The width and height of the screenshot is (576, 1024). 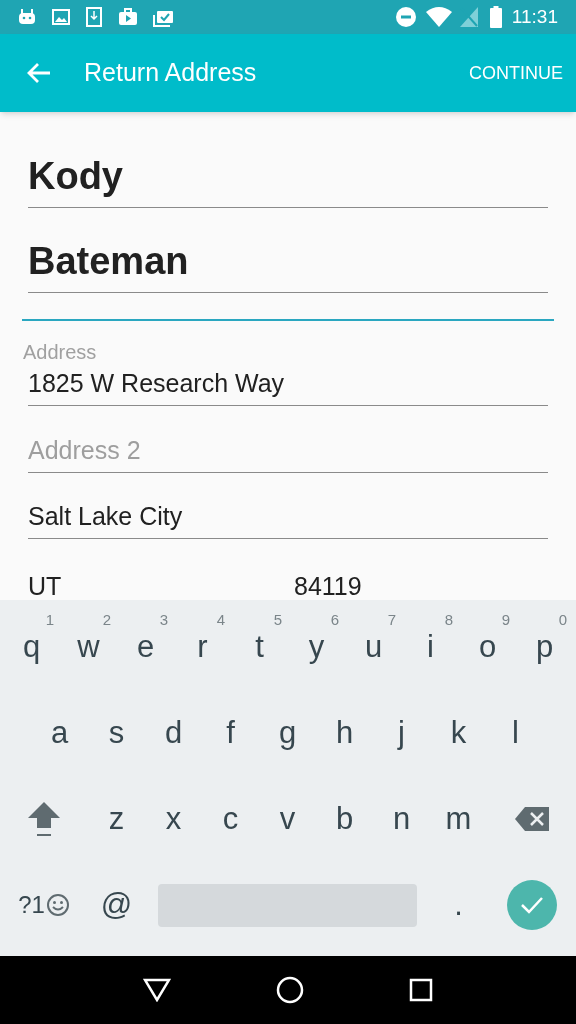 What do you see at coordinates (344, 819) in the screenshot?
I see `keyboard-key: b` at bounding box center [344, 819].